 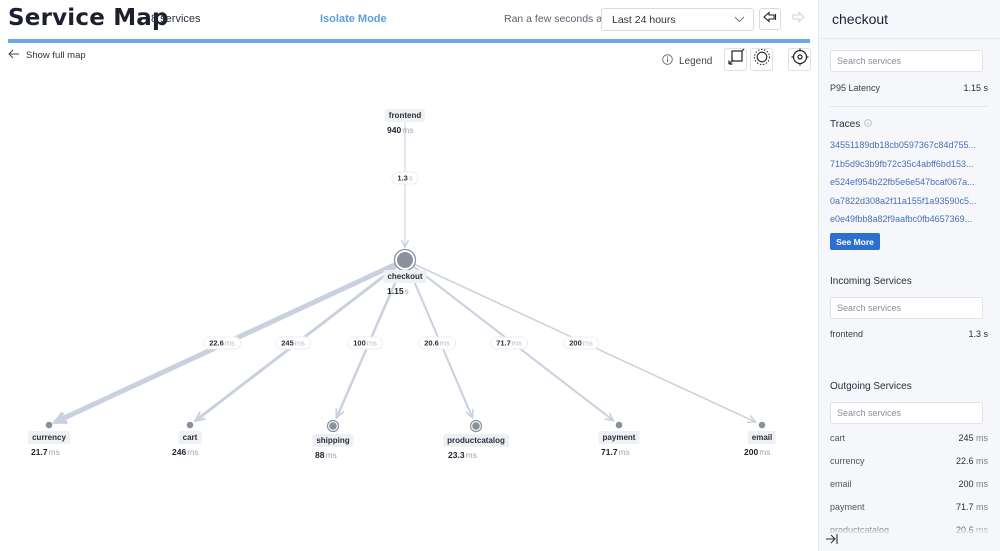 What do you see at coordinates (762, 425) in the screenshot?
I see `node-email` at bounding box center [762, 425].